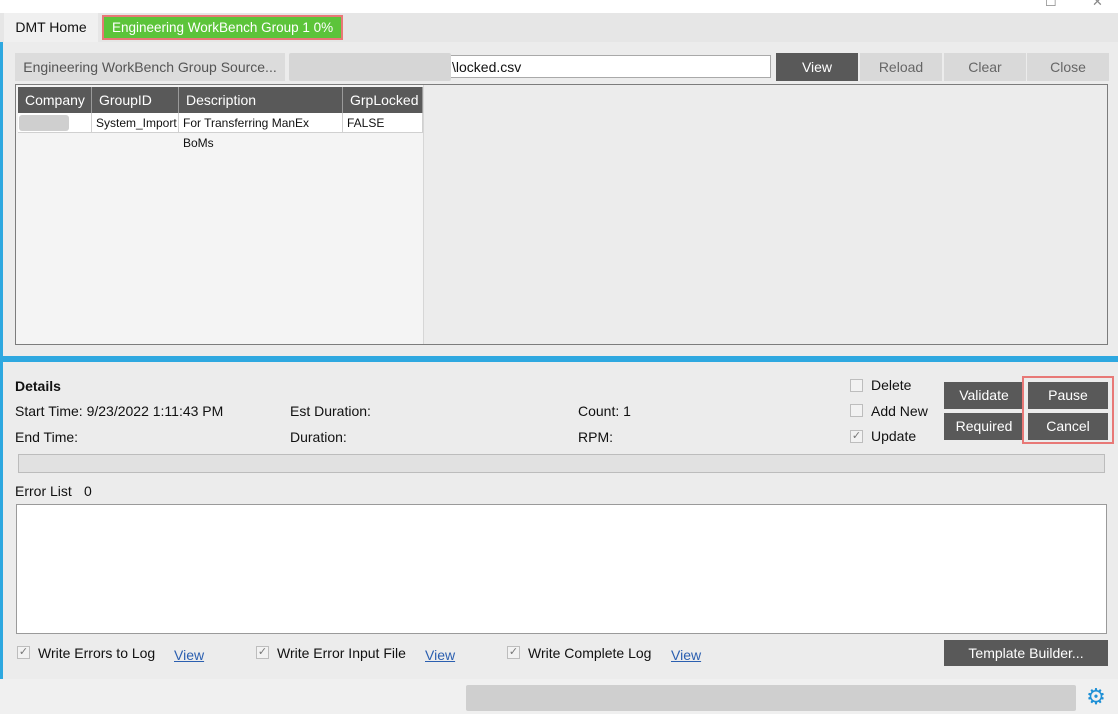  What do you see at coordinates (23, 652) in the screenshot?
I see `write-errors-checkbox: ✓` at bounding box center [23, 652].